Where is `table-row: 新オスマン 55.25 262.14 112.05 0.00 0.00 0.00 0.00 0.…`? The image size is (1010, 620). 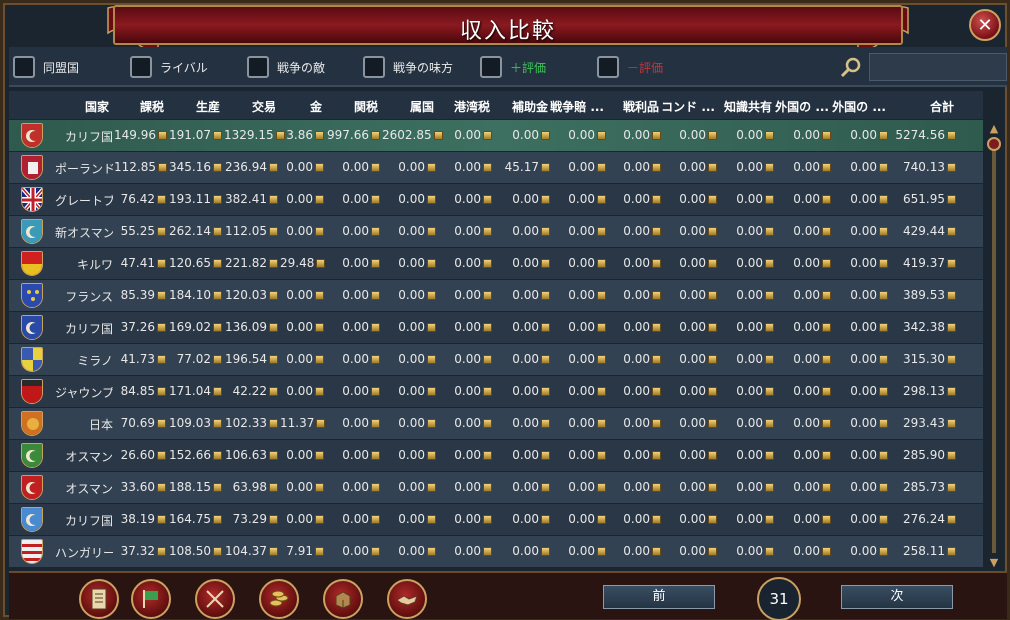
table-row: 新オスマン 55.25 262.14 112.05 0.00 0.00 0.00 0.00 0.… is located at coordinates (496, 231).